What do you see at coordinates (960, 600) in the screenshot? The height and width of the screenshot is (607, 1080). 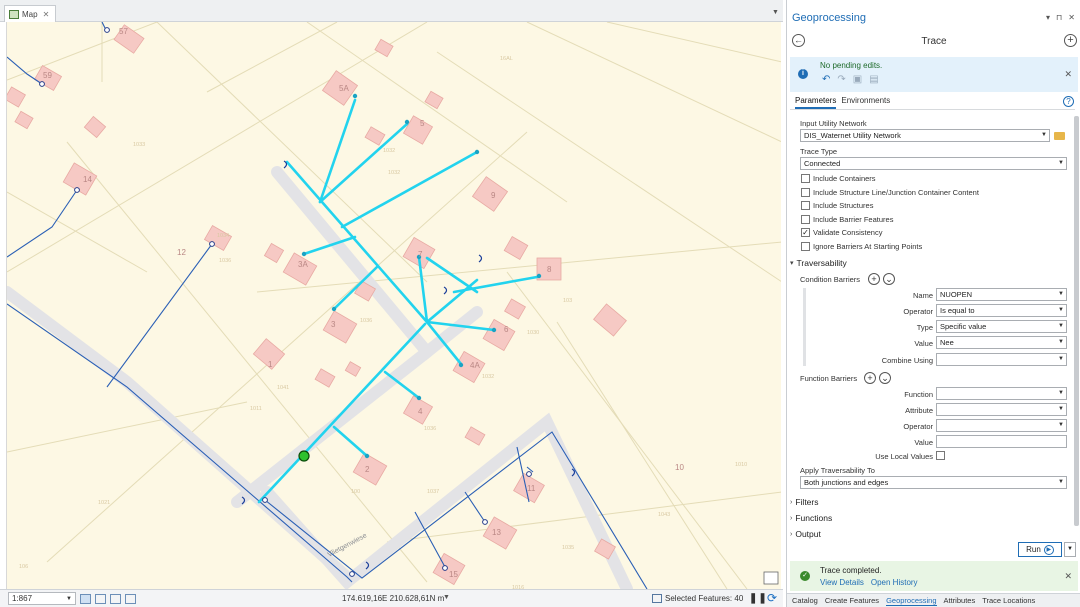 I see `pane-tab-attributes: Attributes` at bounding box center [960, 600].